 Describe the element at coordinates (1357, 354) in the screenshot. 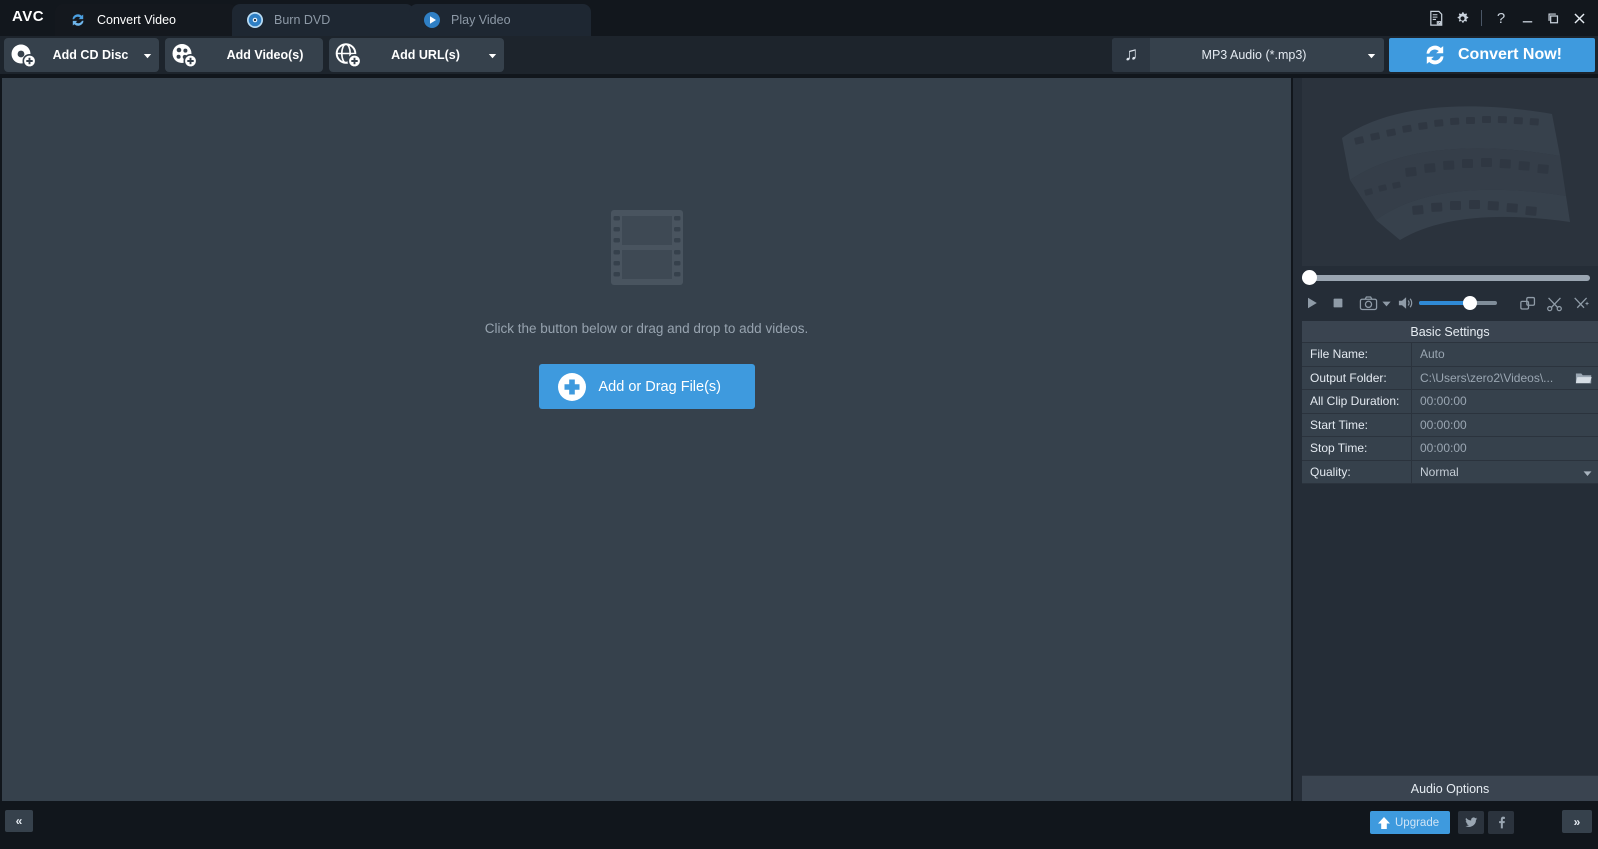

I see `setting-label-file-name: File Name:` at that location.